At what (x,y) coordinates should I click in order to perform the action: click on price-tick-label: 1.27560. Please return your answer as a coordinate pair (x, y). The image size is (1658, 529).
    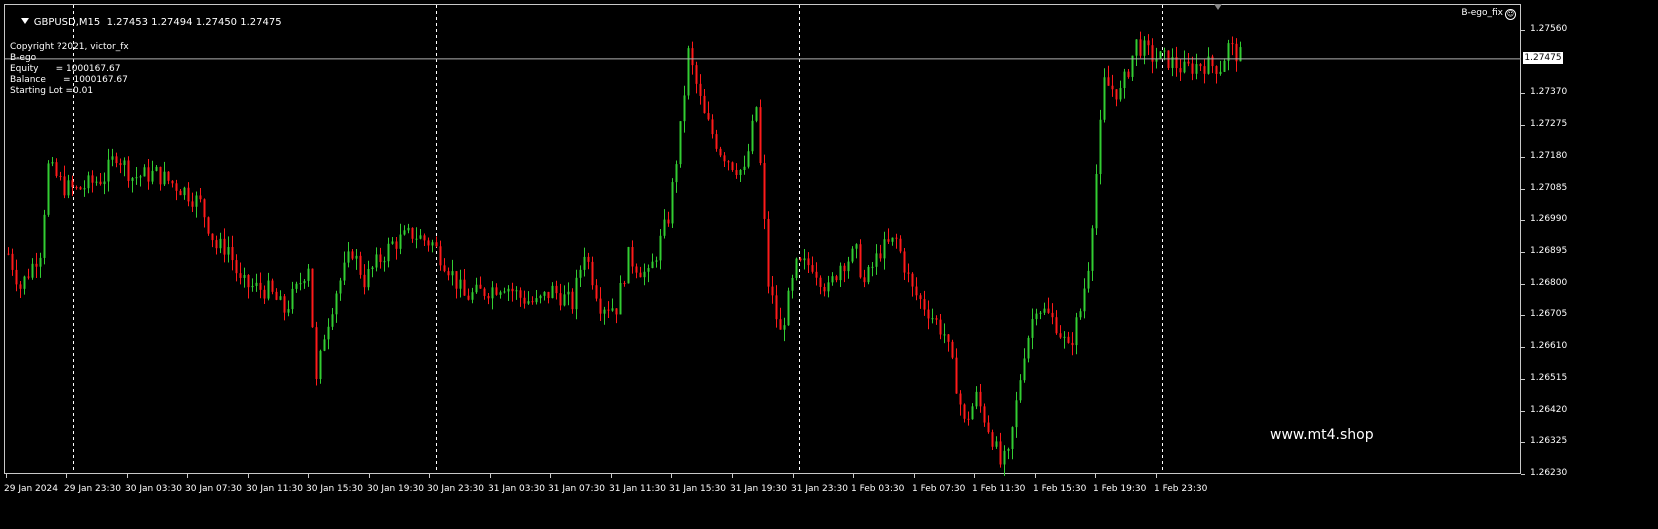
    Looking at the image, I should click on (1549, 29).